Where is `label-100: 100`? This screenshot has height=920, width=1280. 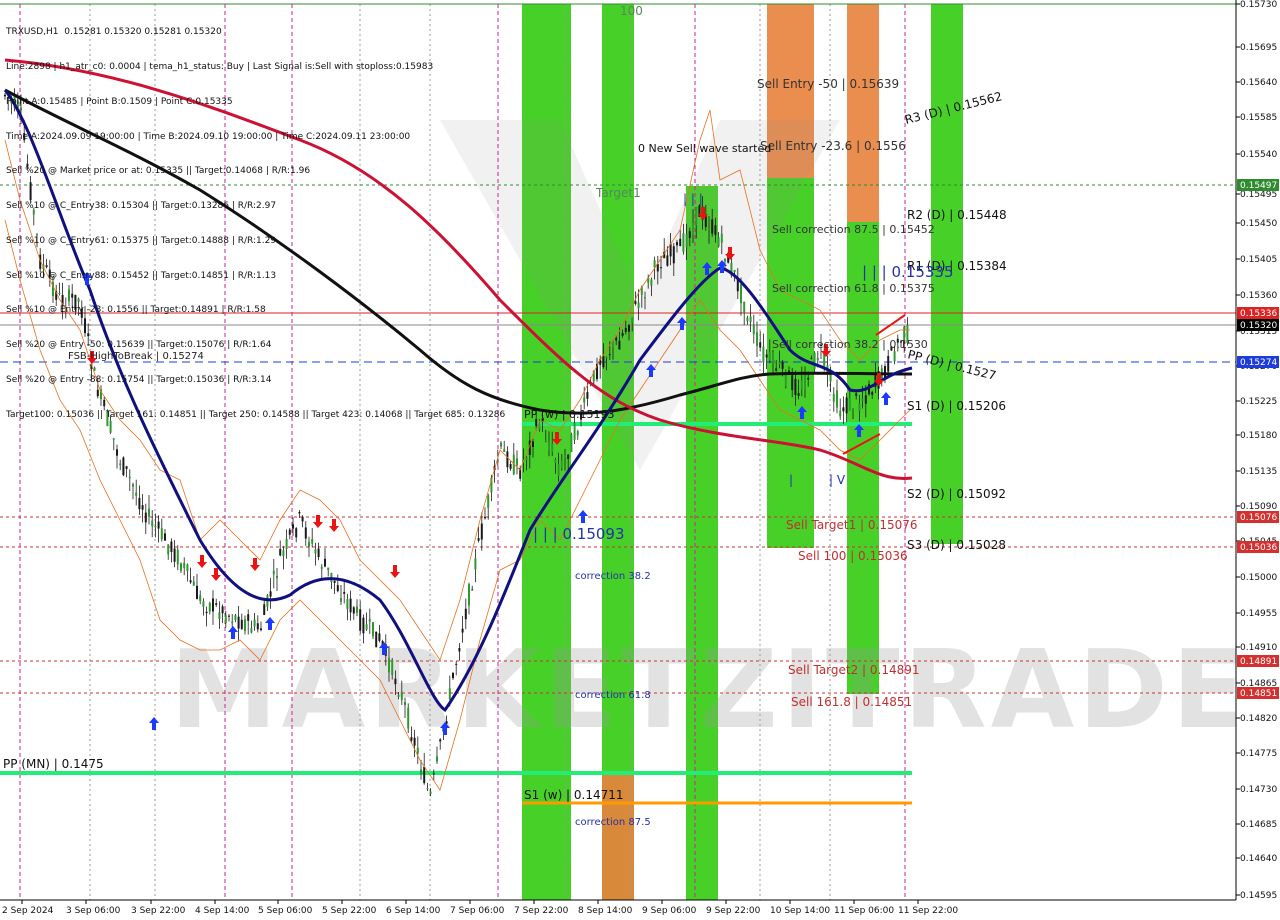 label-100: 100 is located at coordinates (631, 11).